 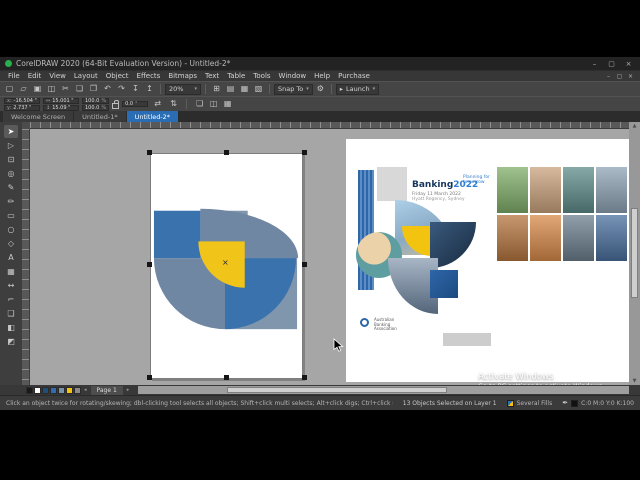 What do you see at coordinates (117, 76) in the screenshot?
I see `menu-item: Object` at bounding box center [117, 76].